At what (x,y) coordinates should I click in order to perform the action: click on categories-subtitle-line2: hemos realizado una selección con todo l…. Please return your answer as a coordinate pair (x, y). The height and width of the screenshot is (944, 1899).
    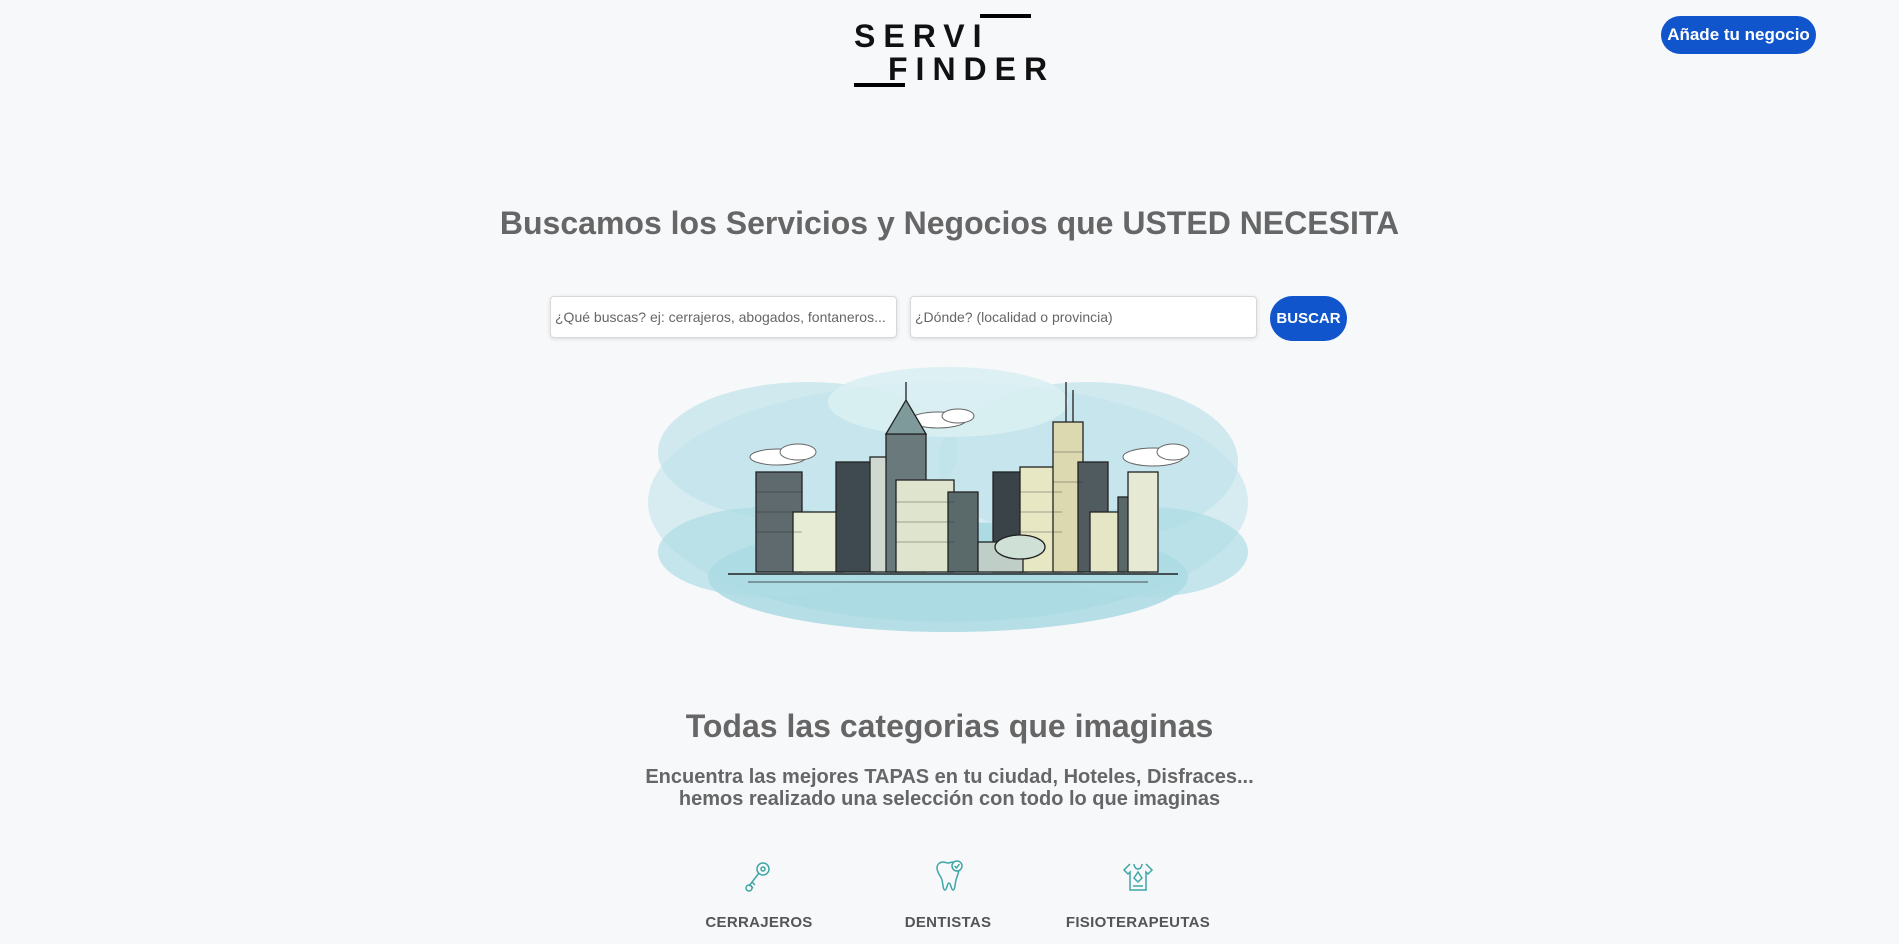
    Looking at the image, I should click on (949, 799).